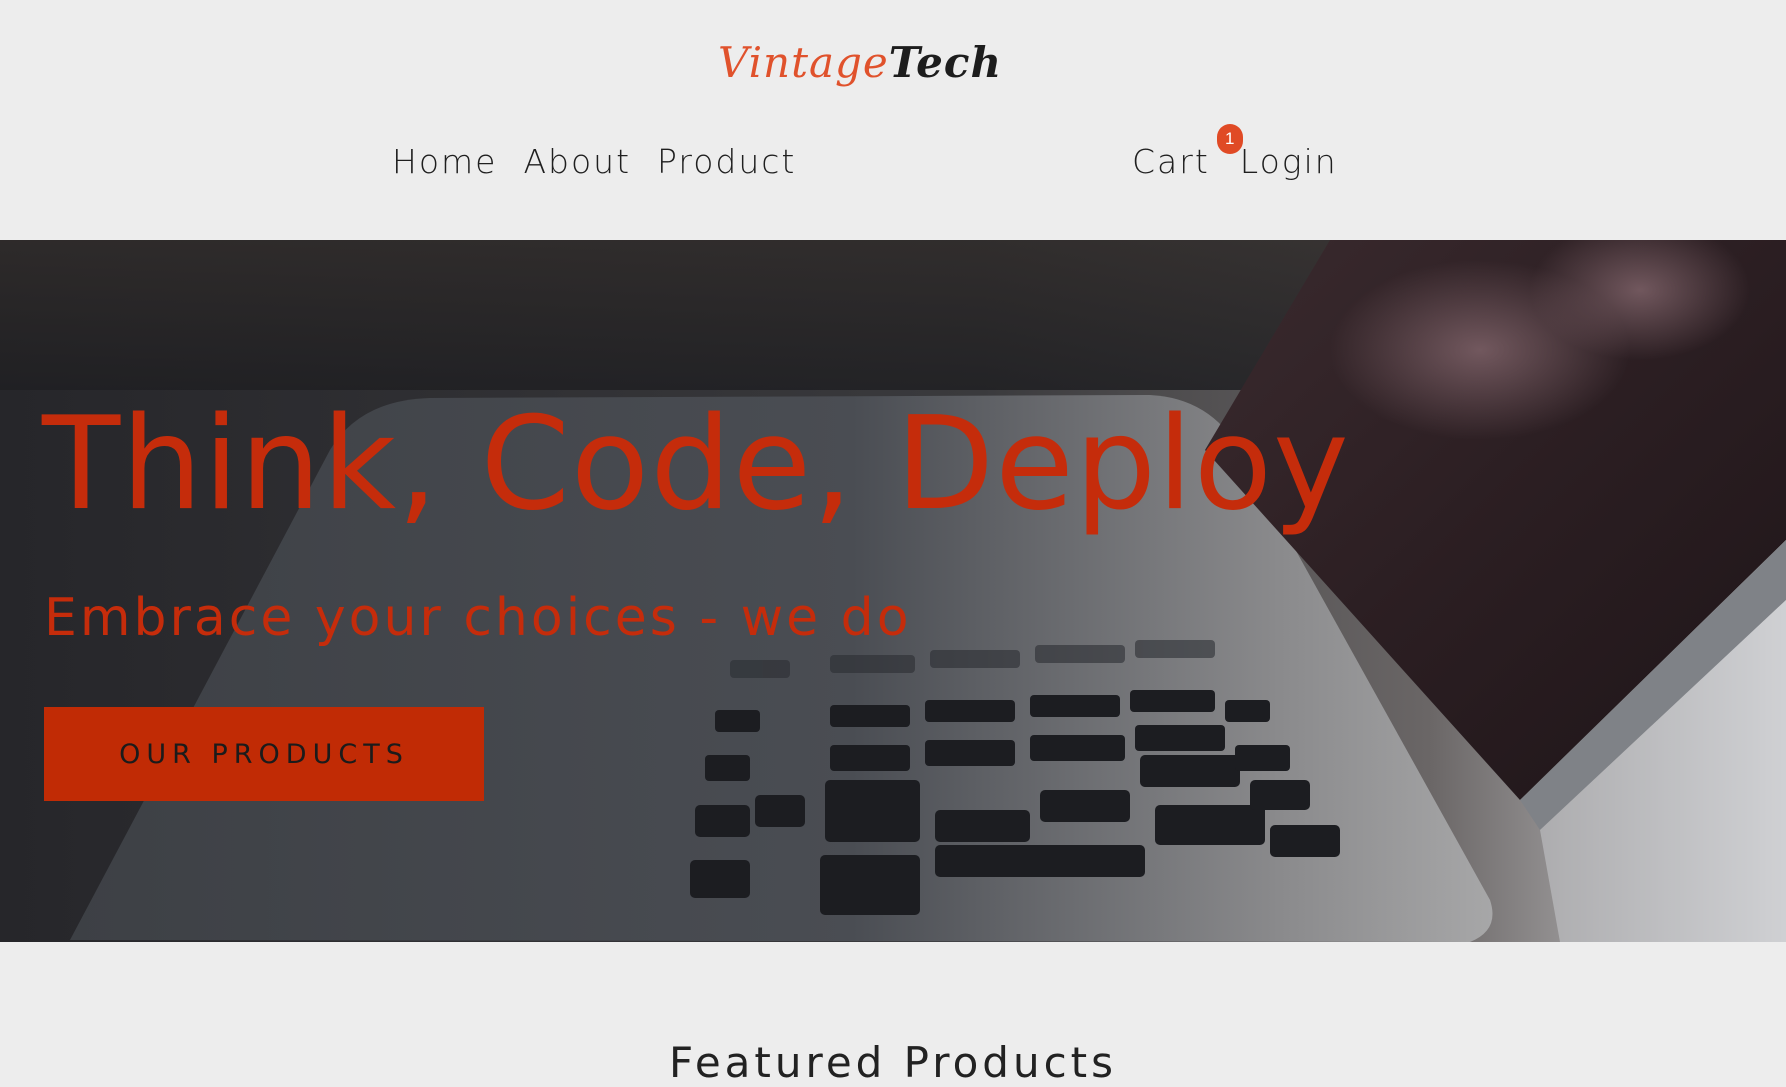 The image size is (1786, 1087). I want to click on our-products-button: OUR PRODUCTS, so click(264, 754).